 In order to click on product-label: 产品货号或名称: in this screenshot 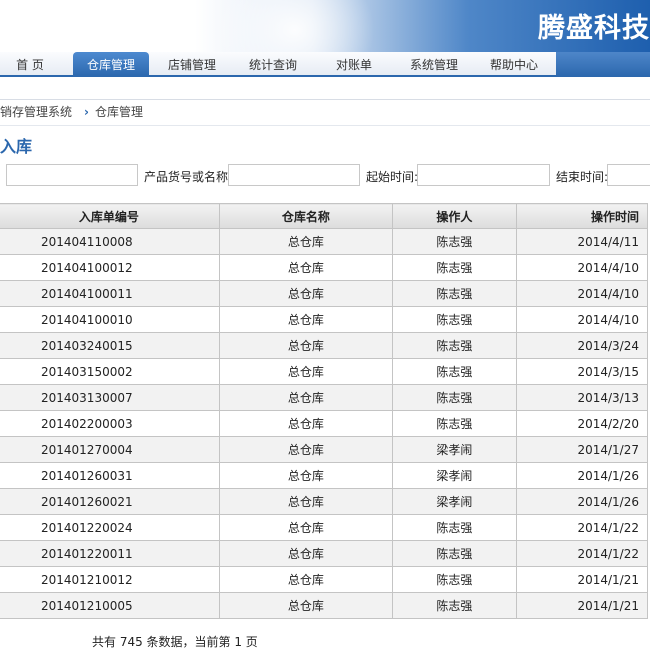, I will do `click(188, 177)`.